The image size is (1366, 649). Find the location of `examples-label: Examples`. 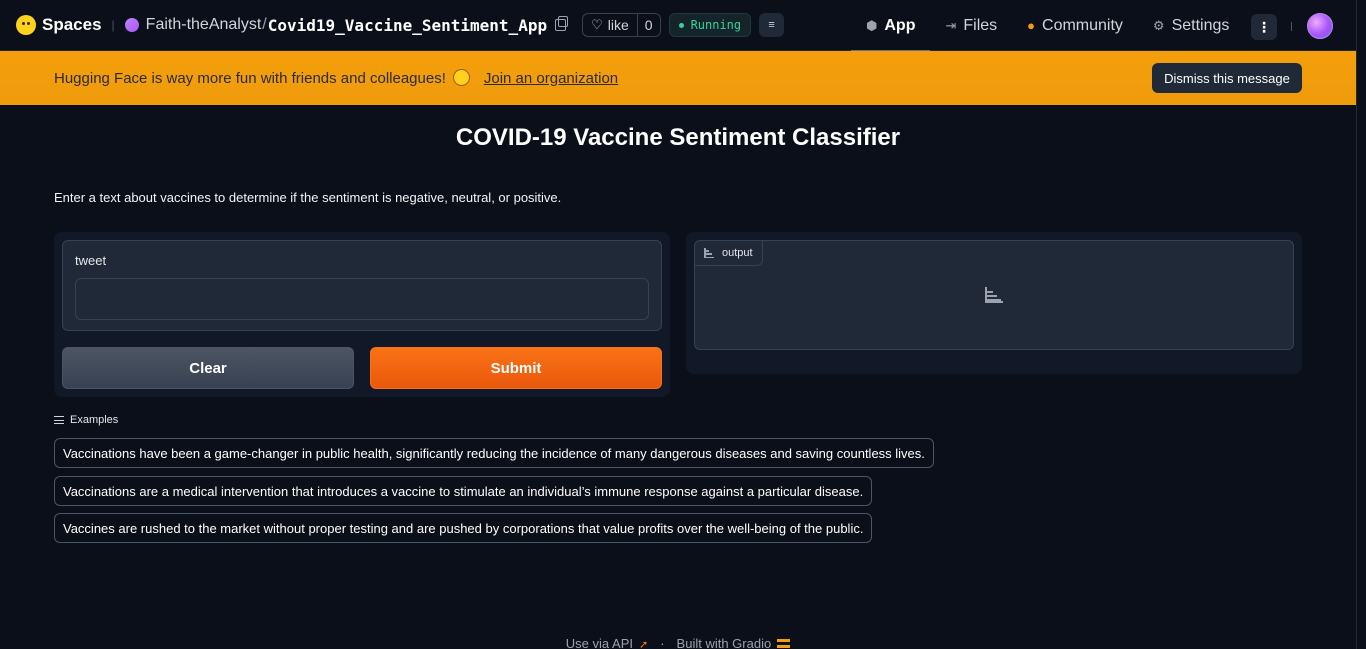

examples-label: Examples is located at coordinates (94, 420).